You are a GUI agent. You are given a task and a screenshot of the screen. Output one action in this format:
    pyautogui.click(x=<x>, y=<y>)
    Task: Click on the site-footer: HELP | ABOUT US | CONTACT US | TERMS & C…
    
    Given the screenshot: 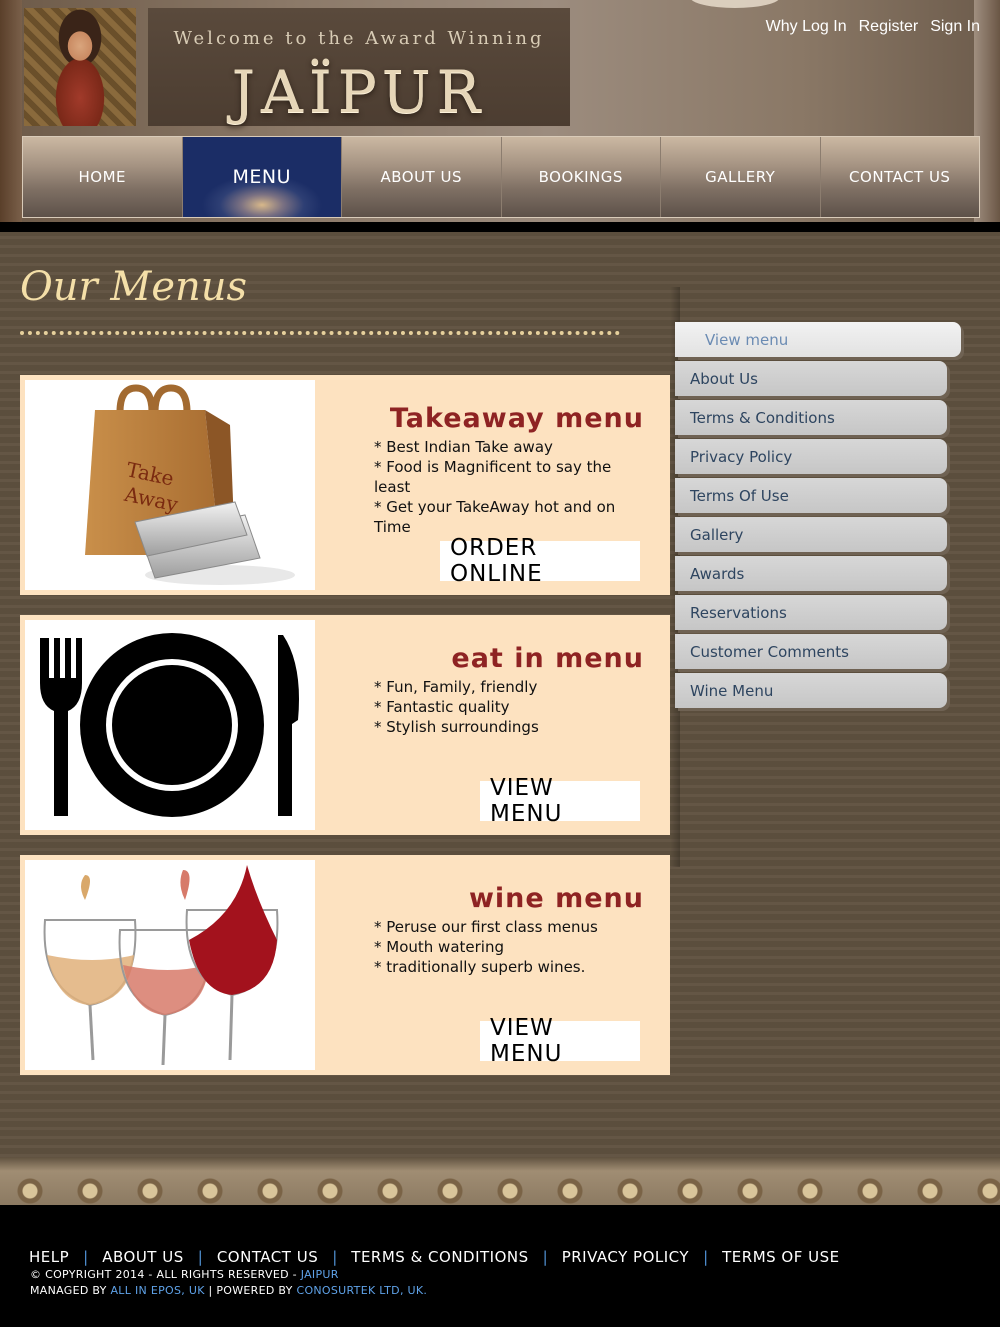 What is the action you would take?
    pyautogui.click(x=500, y=1266)
    